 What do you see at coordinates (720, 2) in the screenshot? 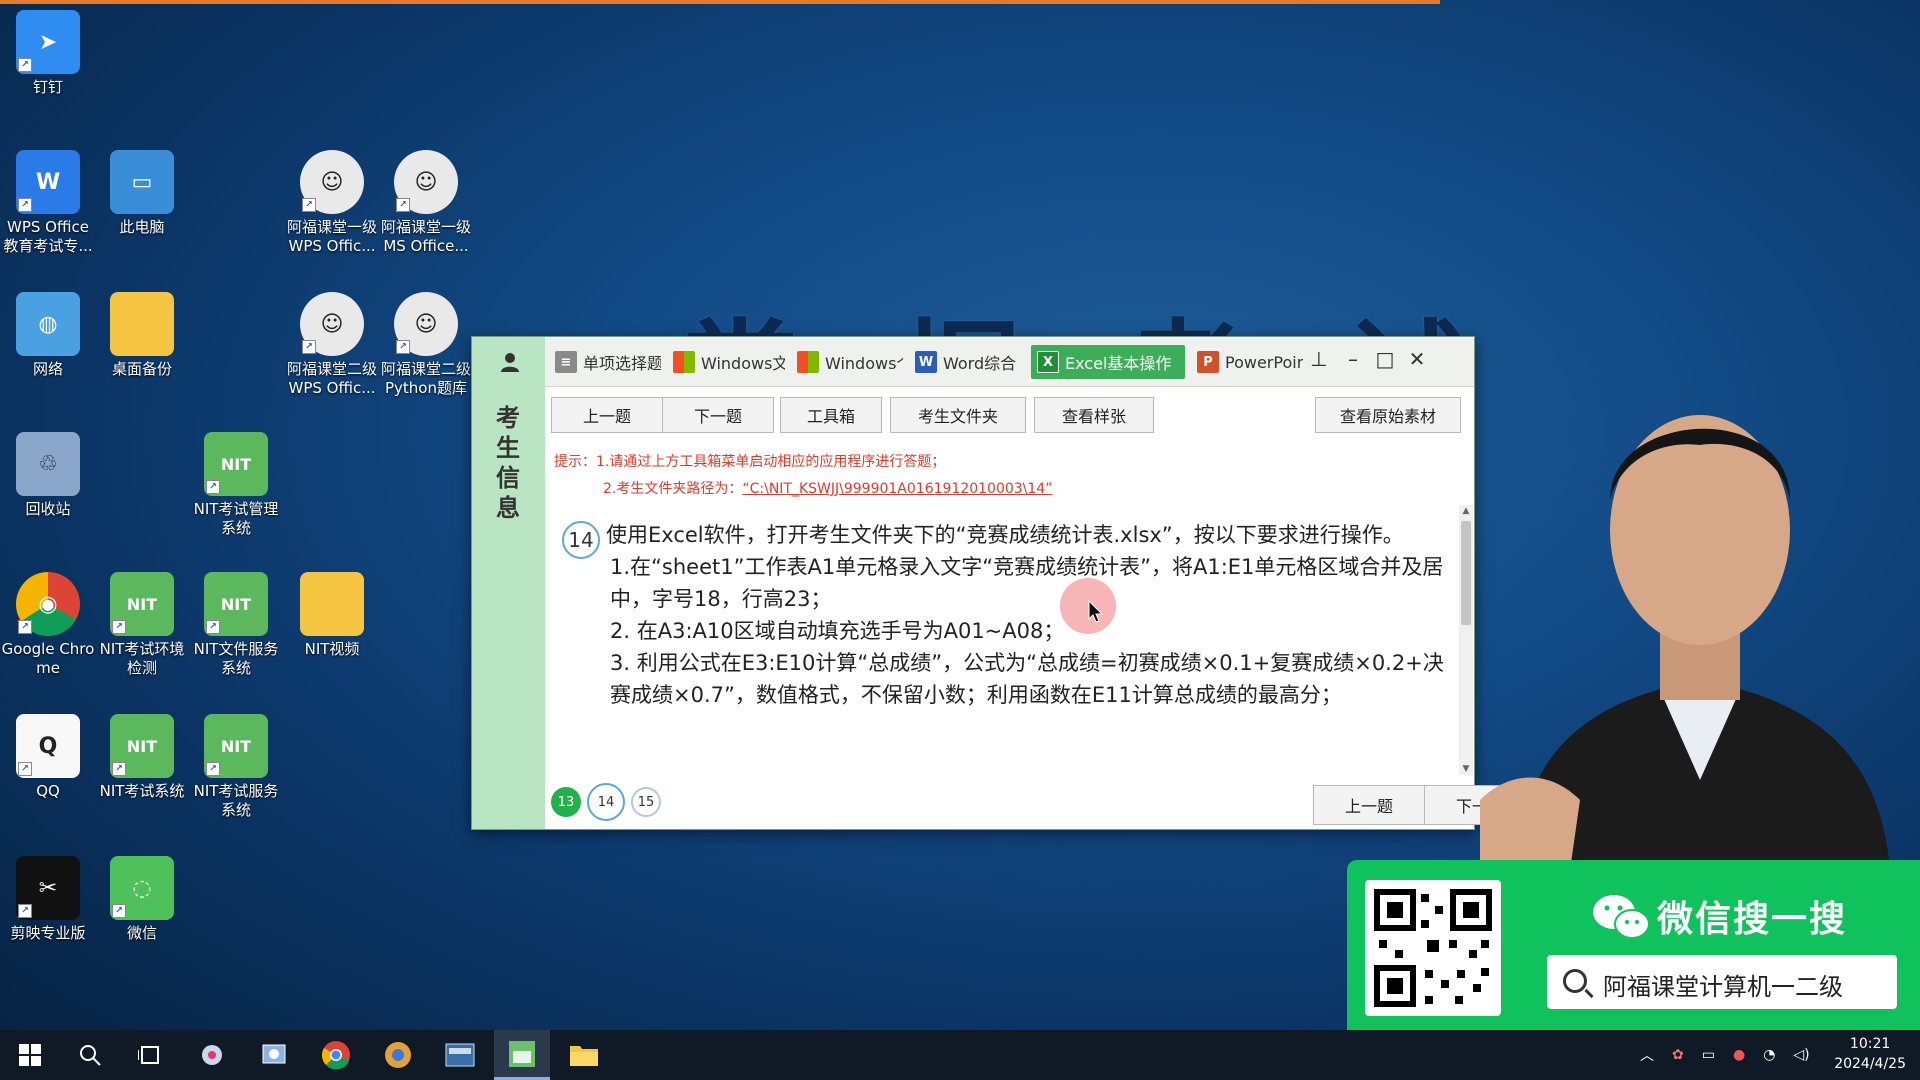
I see `video-progress-bar` at bounding box center [720, 2].